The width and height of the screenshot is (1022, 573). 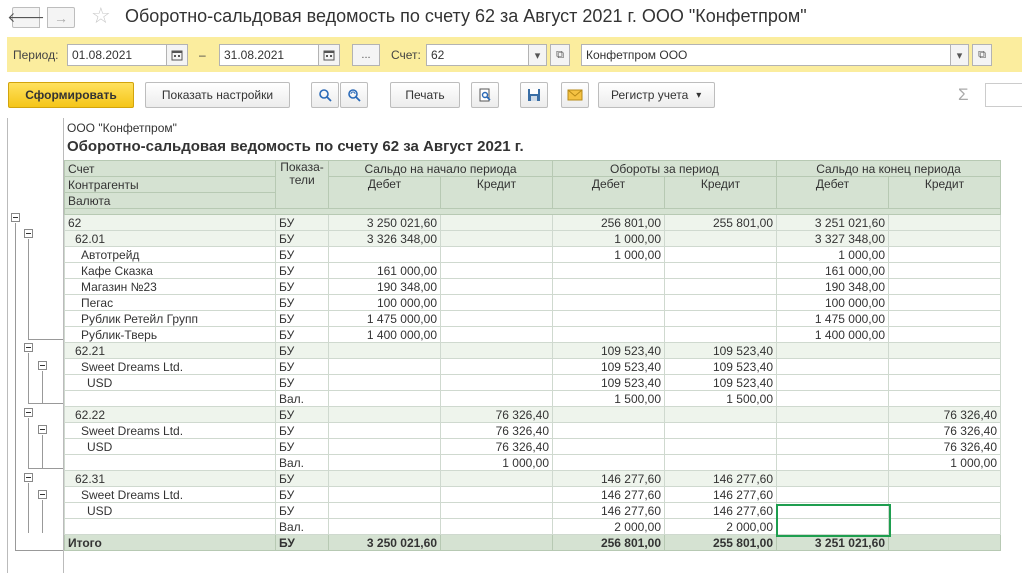 I want to click on table-row: USD БУ 76 326,40 76 326,40, so click(x=532, y=446).